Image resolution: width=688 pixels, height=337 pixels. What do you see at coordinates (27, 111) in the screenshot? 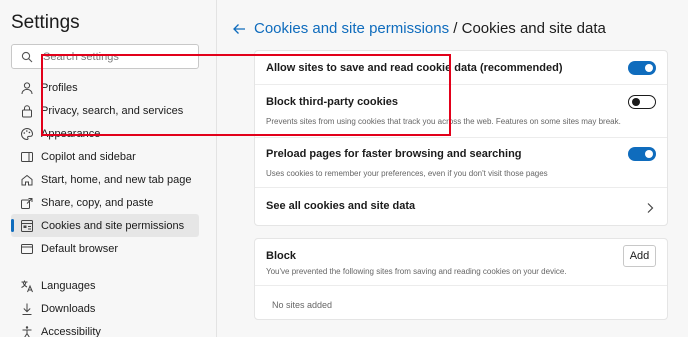
I see `lock-icon` at bounding box center [27, 111].